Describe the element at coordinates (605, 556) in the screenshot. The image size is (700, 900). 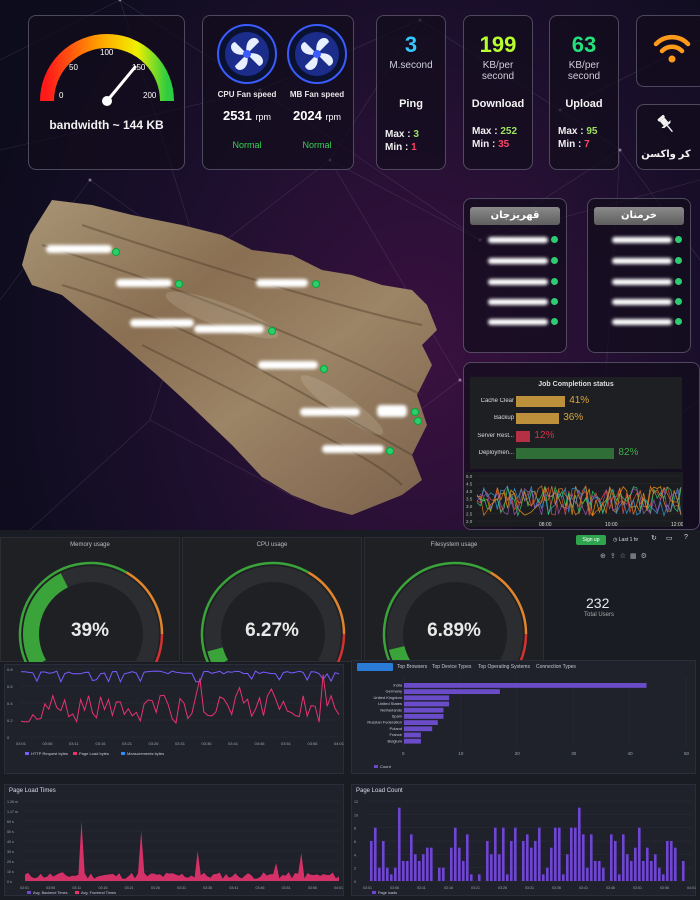
I see `zoom-icon: ⊕` at that location.